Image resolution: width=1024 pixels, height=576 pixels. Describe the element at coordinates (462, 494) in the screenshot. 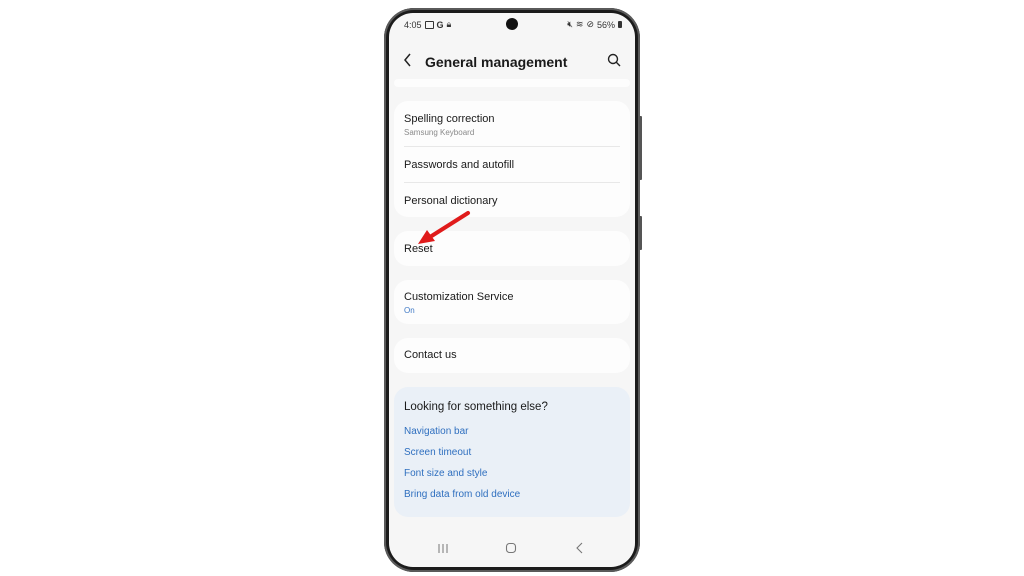

I see `link-bring-data: Bring data from old device` at that location.